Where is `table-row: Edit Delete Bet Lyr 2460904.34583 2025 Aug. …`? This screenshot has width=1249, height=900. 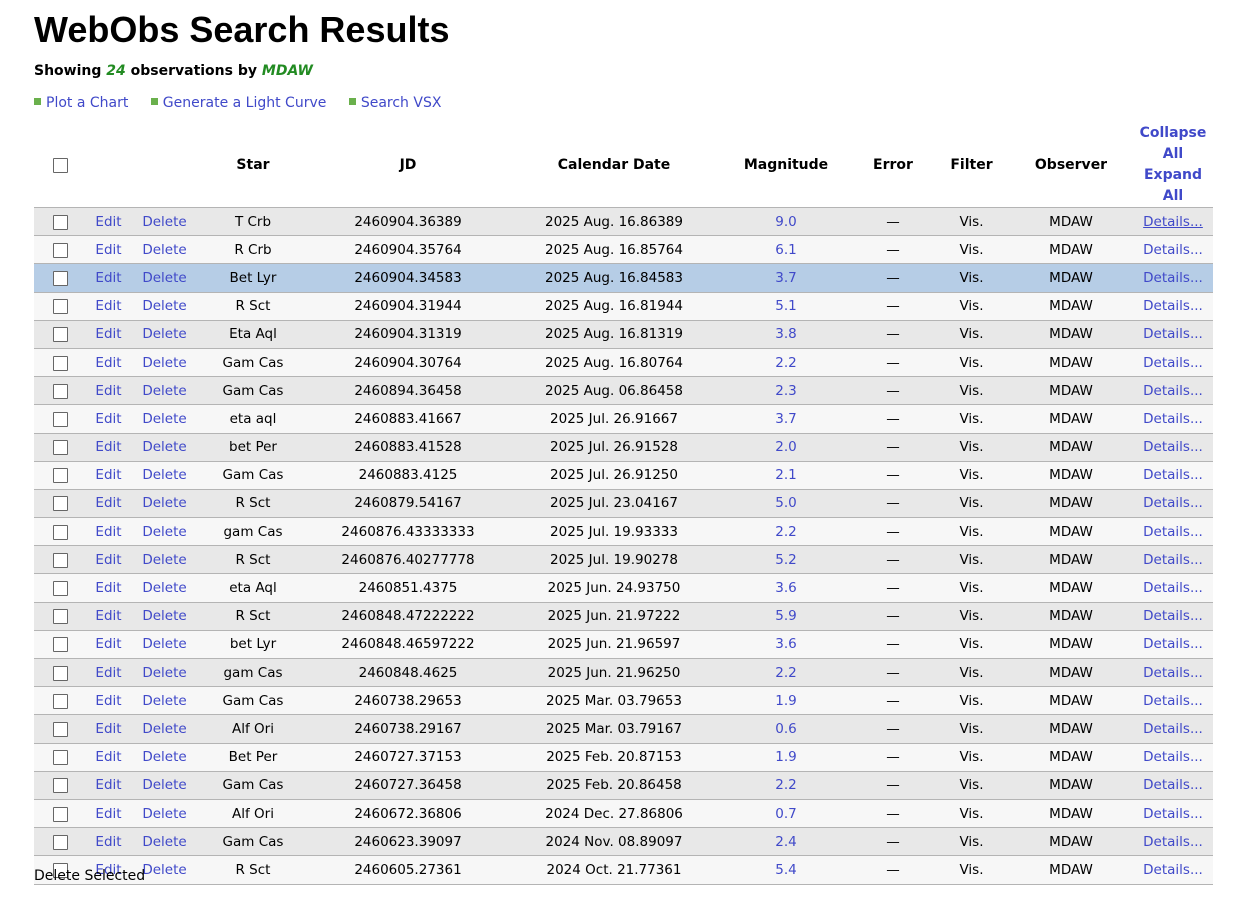 table-row: Edit Delete Bet Lyr 2460904.34583 2025 Aug. … is located at coordinates (623, 278).